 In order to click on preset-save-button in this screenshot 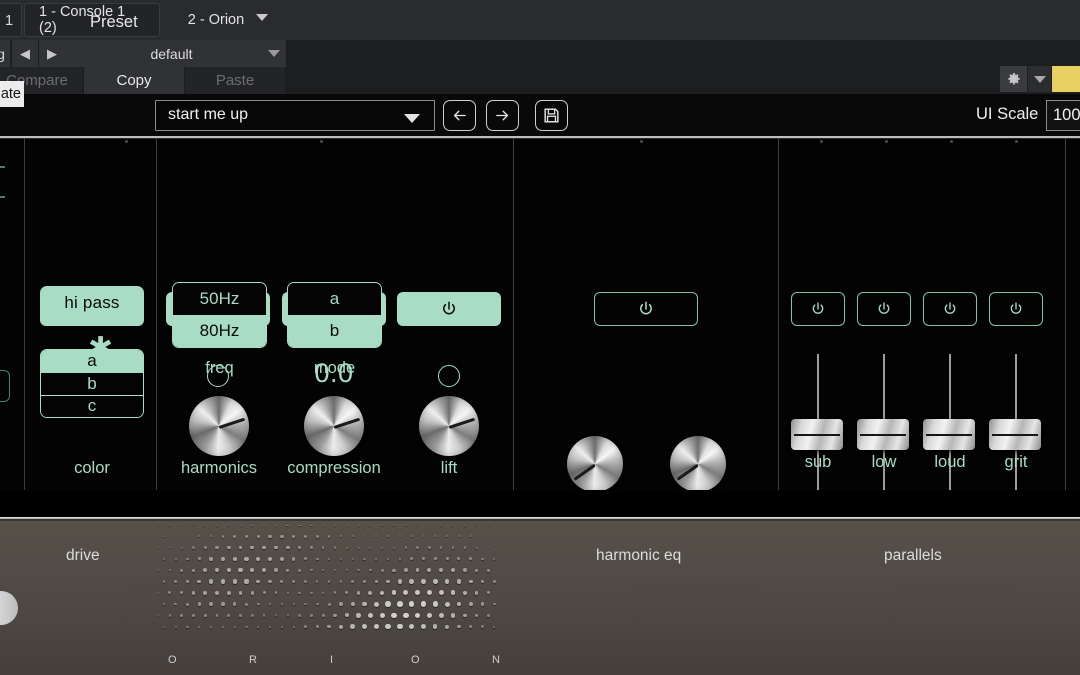, I will do `click(551, 115)`.